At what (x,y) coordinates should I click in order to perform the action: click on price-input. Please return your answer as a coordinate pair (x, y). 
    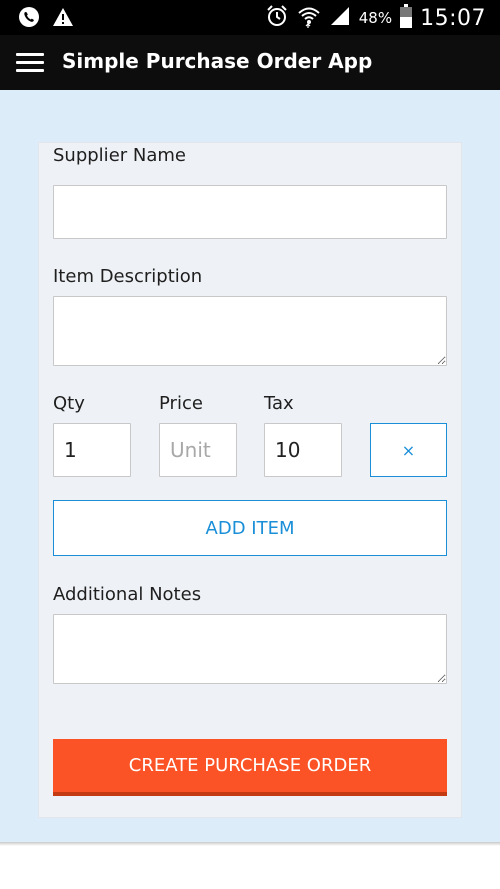
    Looking at the image, I should click on (198, 450).